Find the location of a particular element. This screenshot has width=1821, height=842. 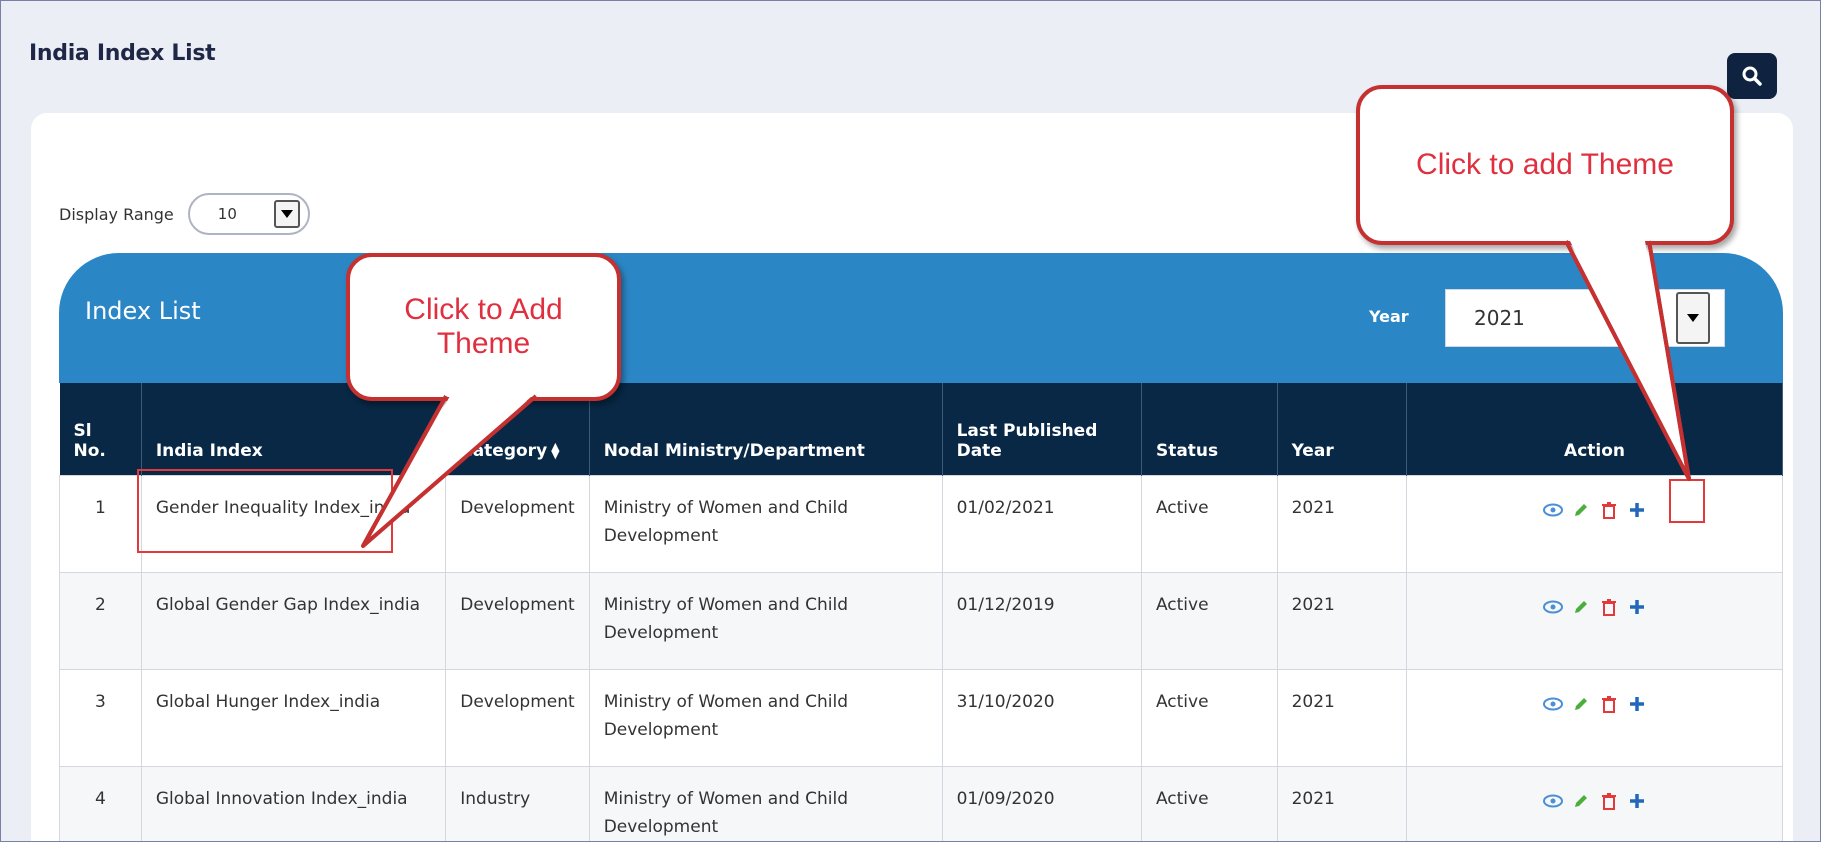

header-nodal: Nodal Ministry/Department is located at coordinates (766, 429).